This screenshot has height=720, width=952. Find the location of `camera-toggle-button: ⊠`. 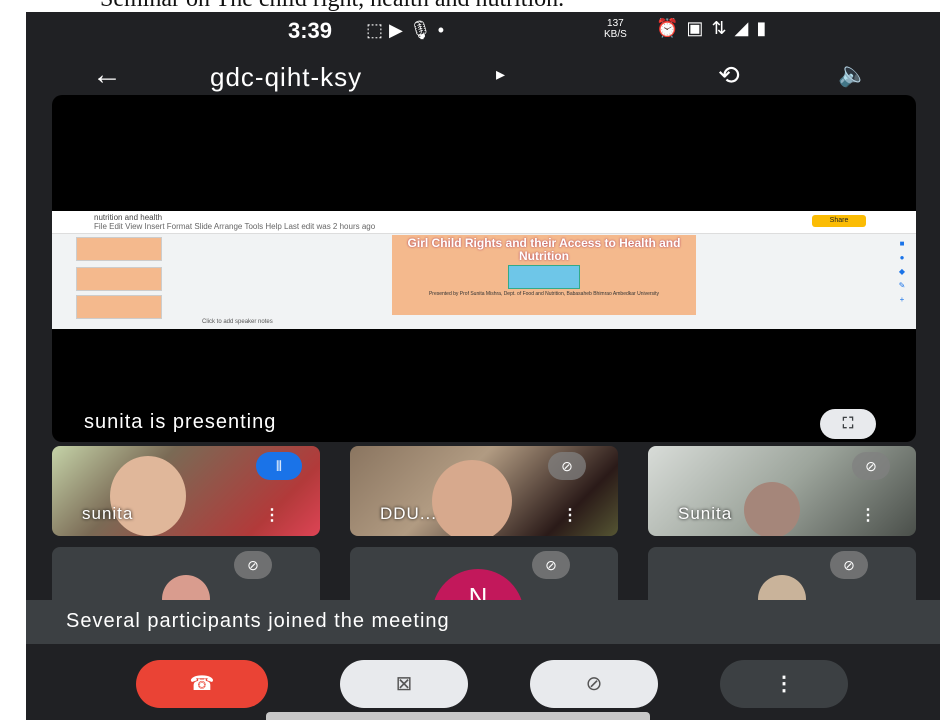

camera-toggle-button: ⊠ is located at coordinates (404, 684).